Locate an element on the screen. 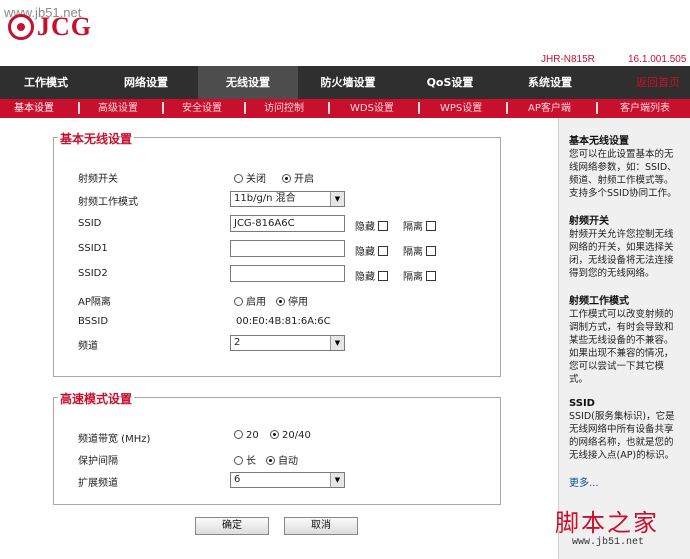 This screenshot has width=690, height=559. bandwidth-20: 20 is located at coordinates (246, 435).